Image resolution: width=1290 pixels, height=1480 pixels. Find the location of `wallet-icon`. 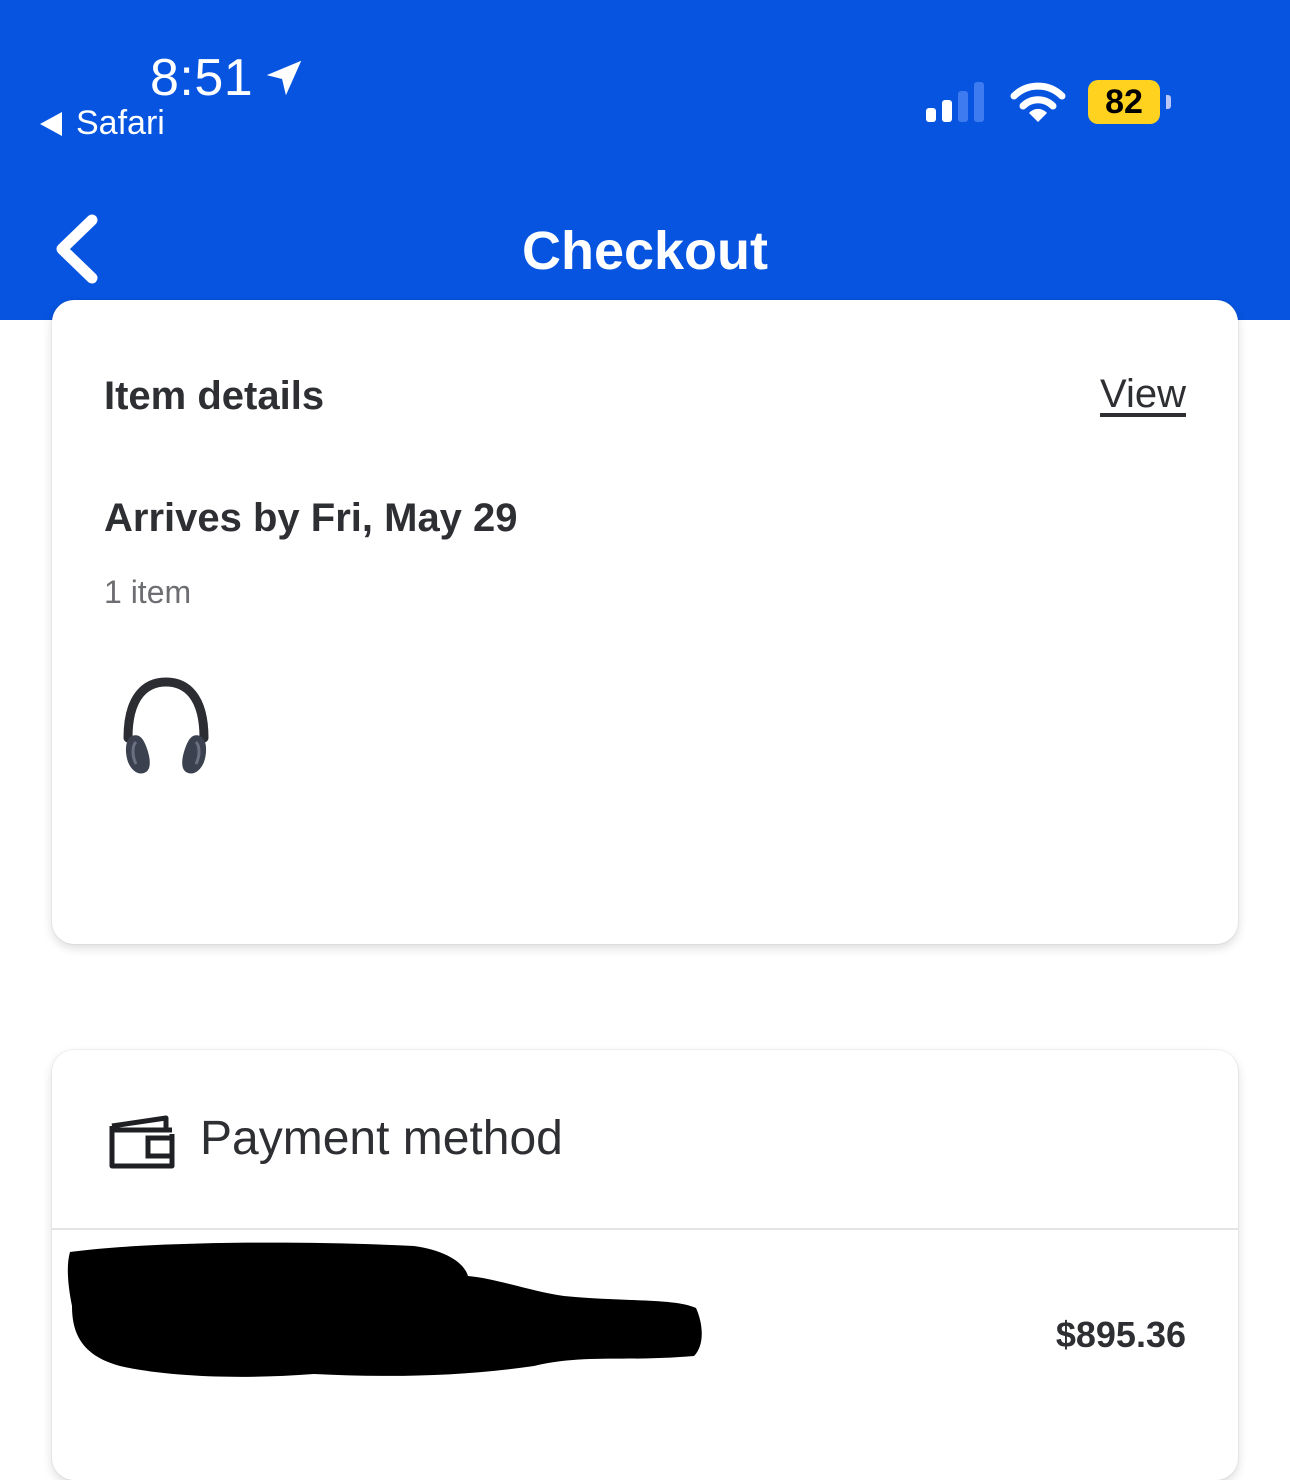

wallet-icon is located at coordinates (142, 1142).